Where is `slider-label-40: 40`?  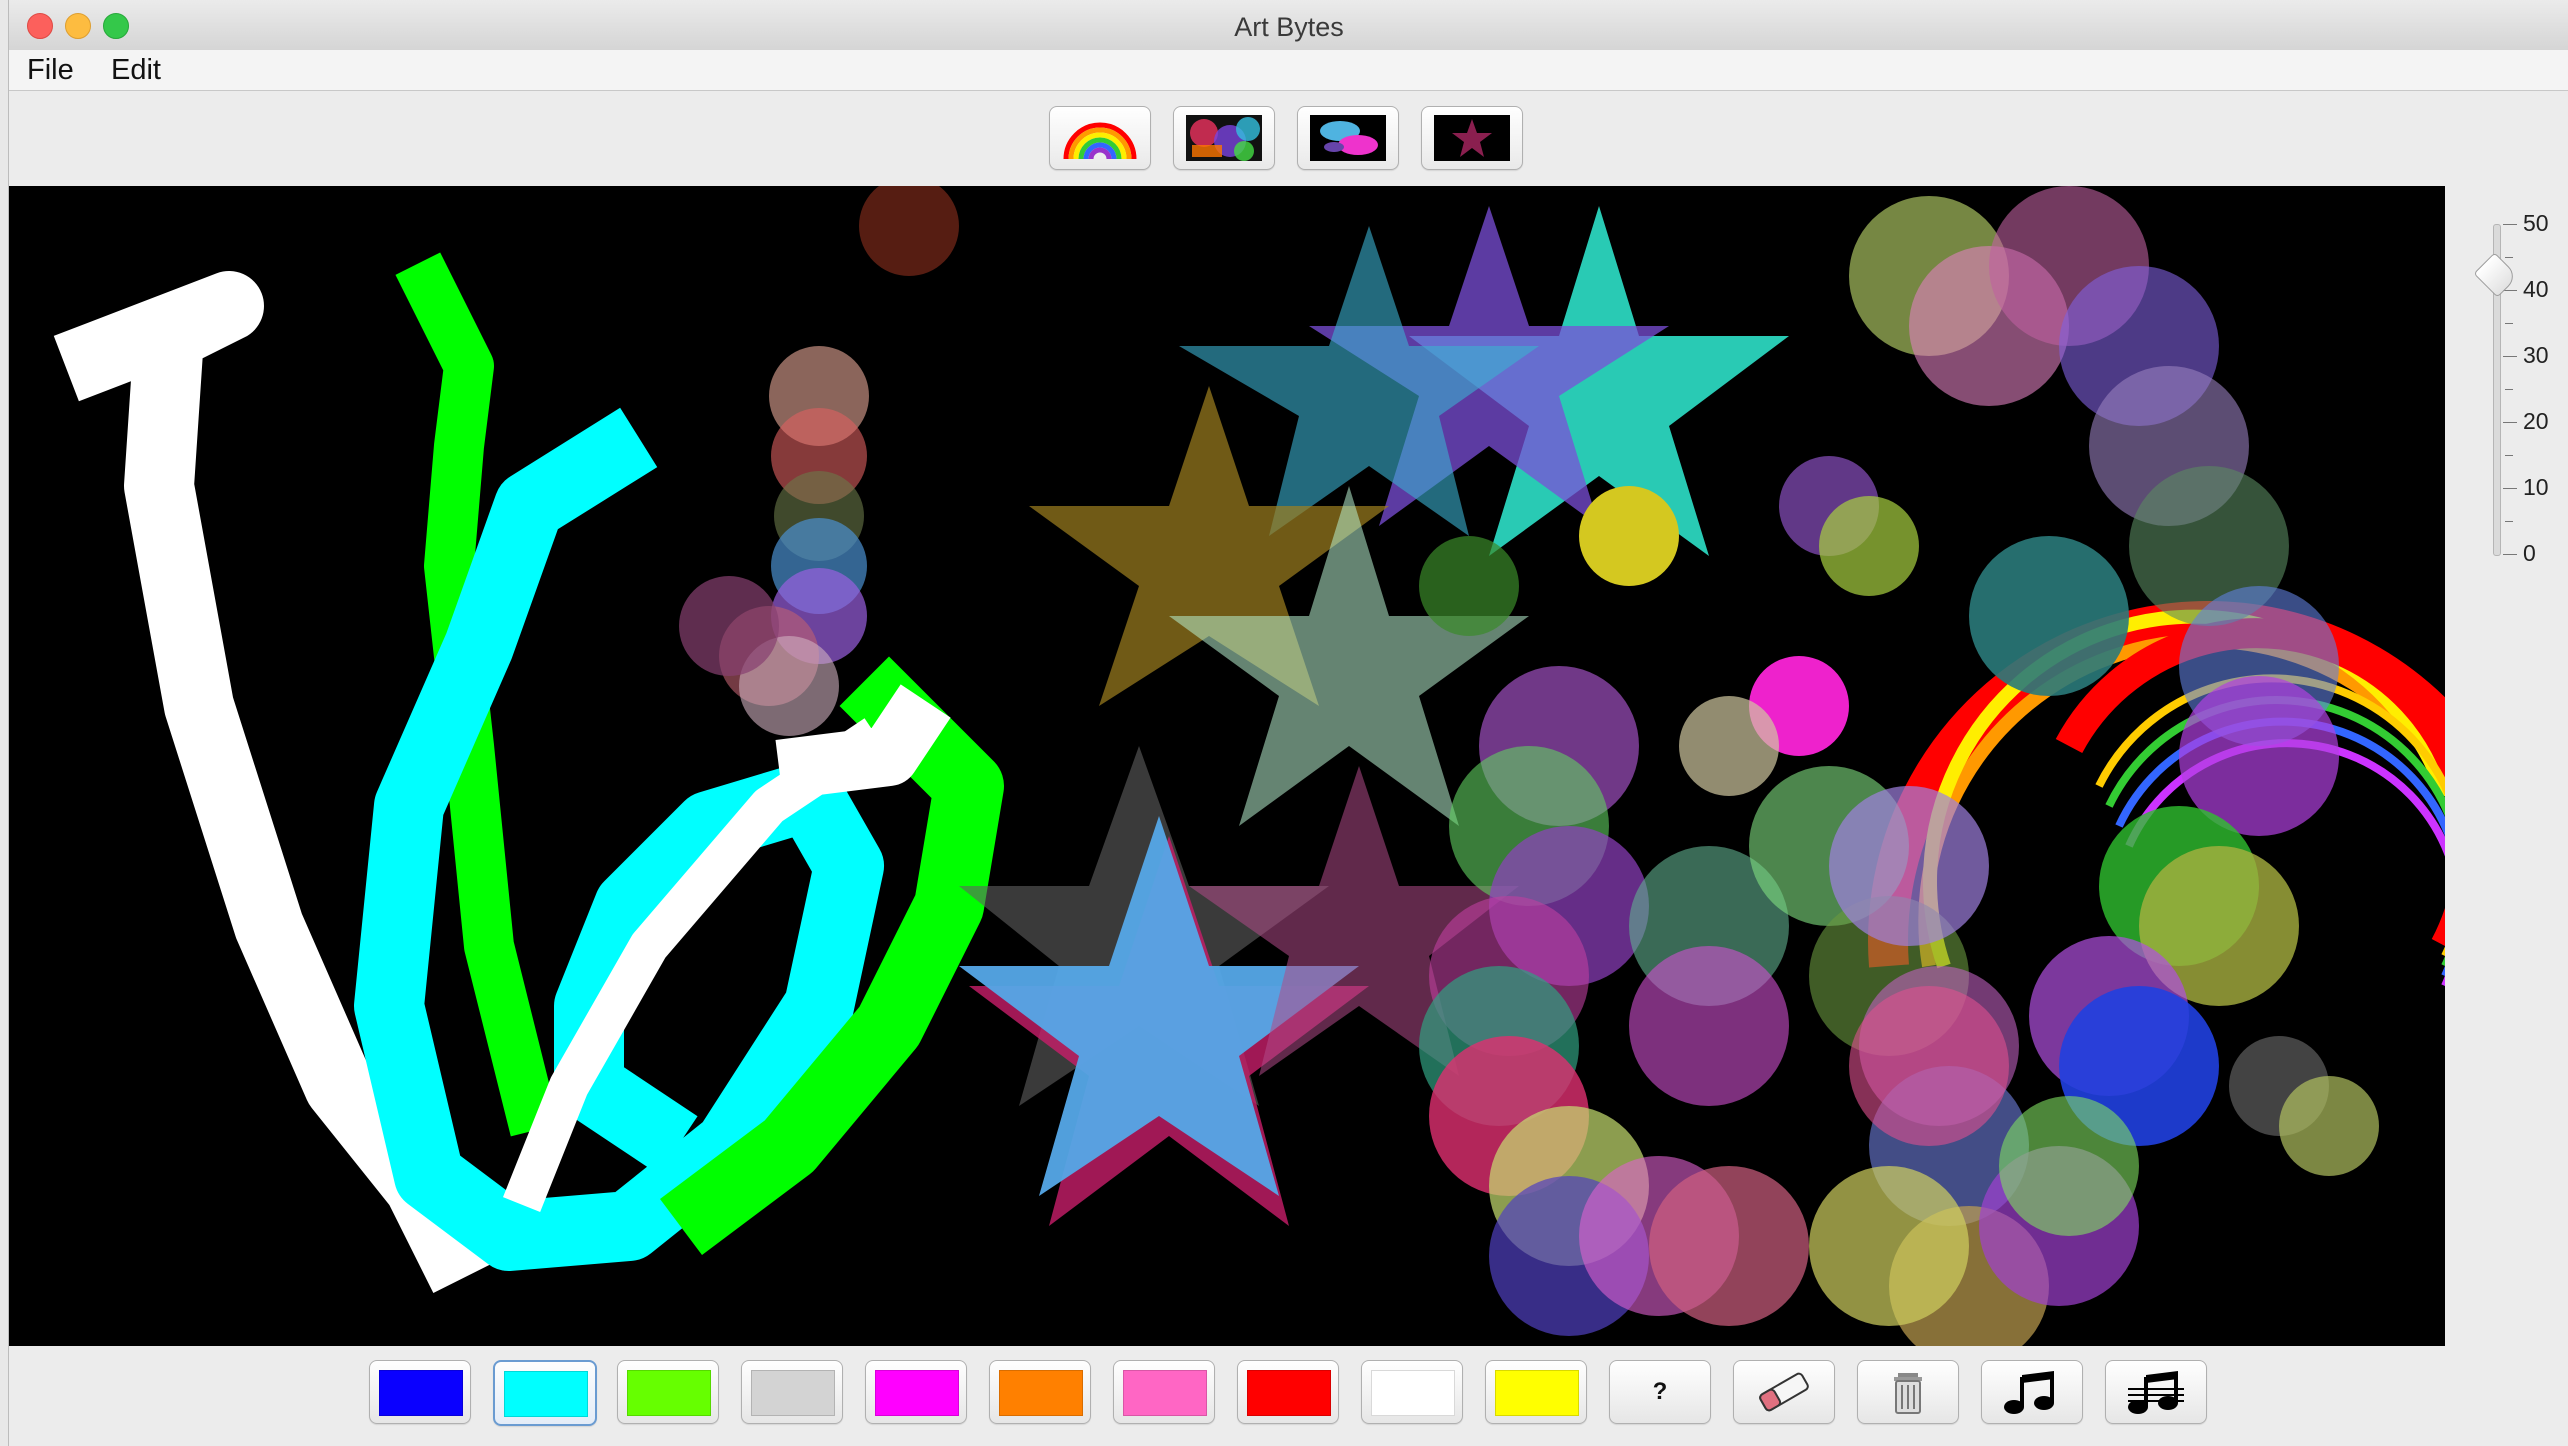 slider-label-40: 40 is located at coordinates (2536, 289).